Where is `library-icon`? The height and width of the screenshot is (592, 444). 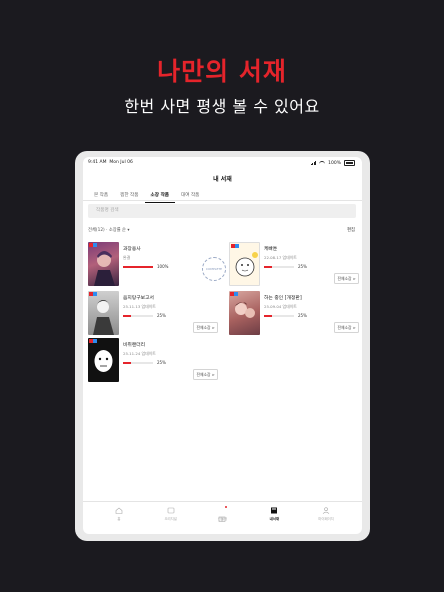
library-icon is located at coordinates (274, 510).